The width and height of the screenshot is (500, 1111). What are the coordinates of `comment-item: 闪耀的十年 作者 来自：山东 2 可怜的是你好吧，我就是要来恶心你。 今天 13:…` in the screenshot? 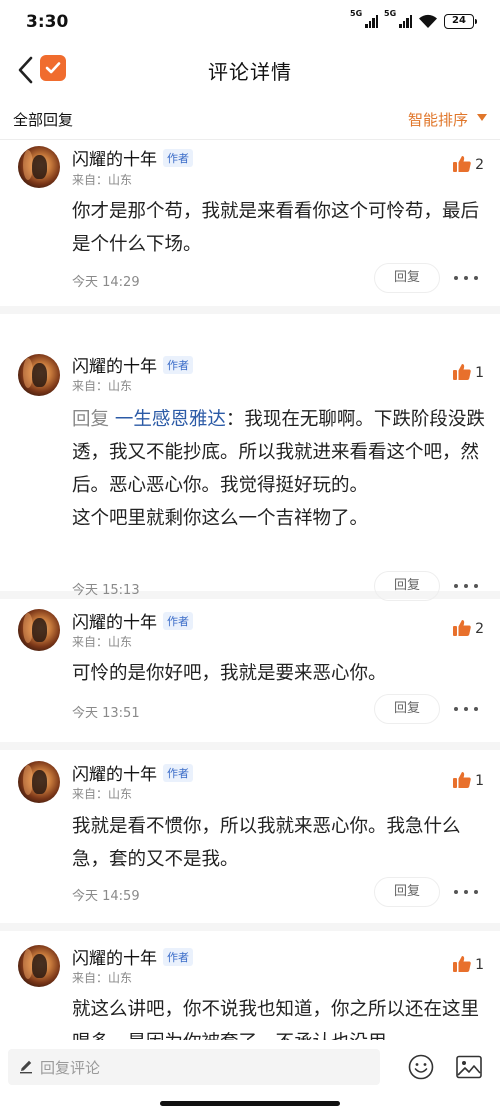 It's located at (250, 674).